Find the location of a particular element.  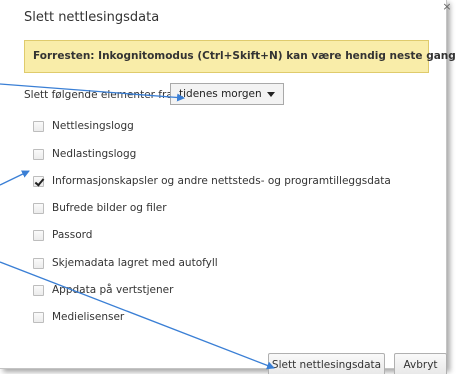

close-icon: × is located at coordinates (447, 8).